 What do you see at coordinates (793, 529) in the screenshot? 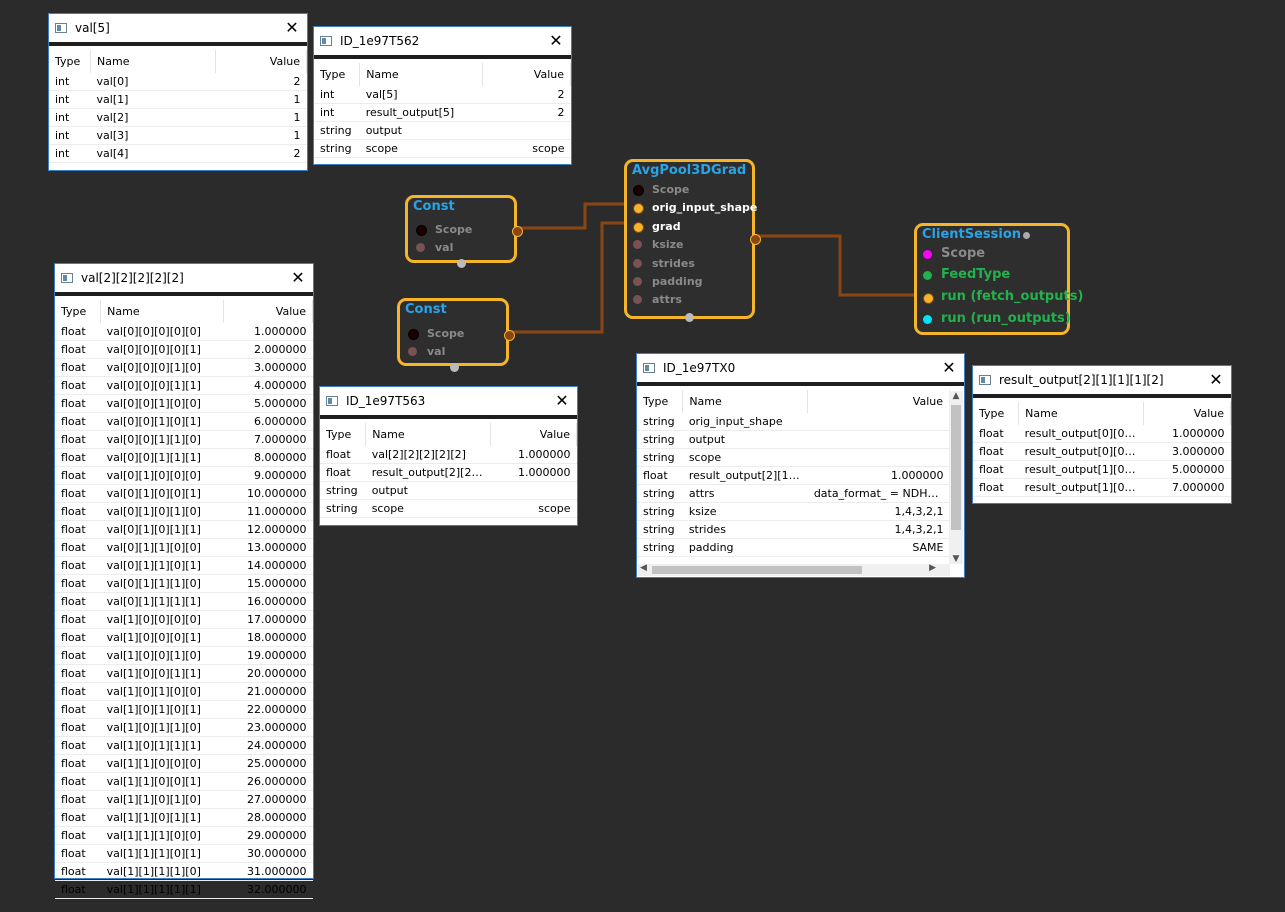
I see `table-row: string strides 1,4,3,2,1` at bounding box center [793, 529].